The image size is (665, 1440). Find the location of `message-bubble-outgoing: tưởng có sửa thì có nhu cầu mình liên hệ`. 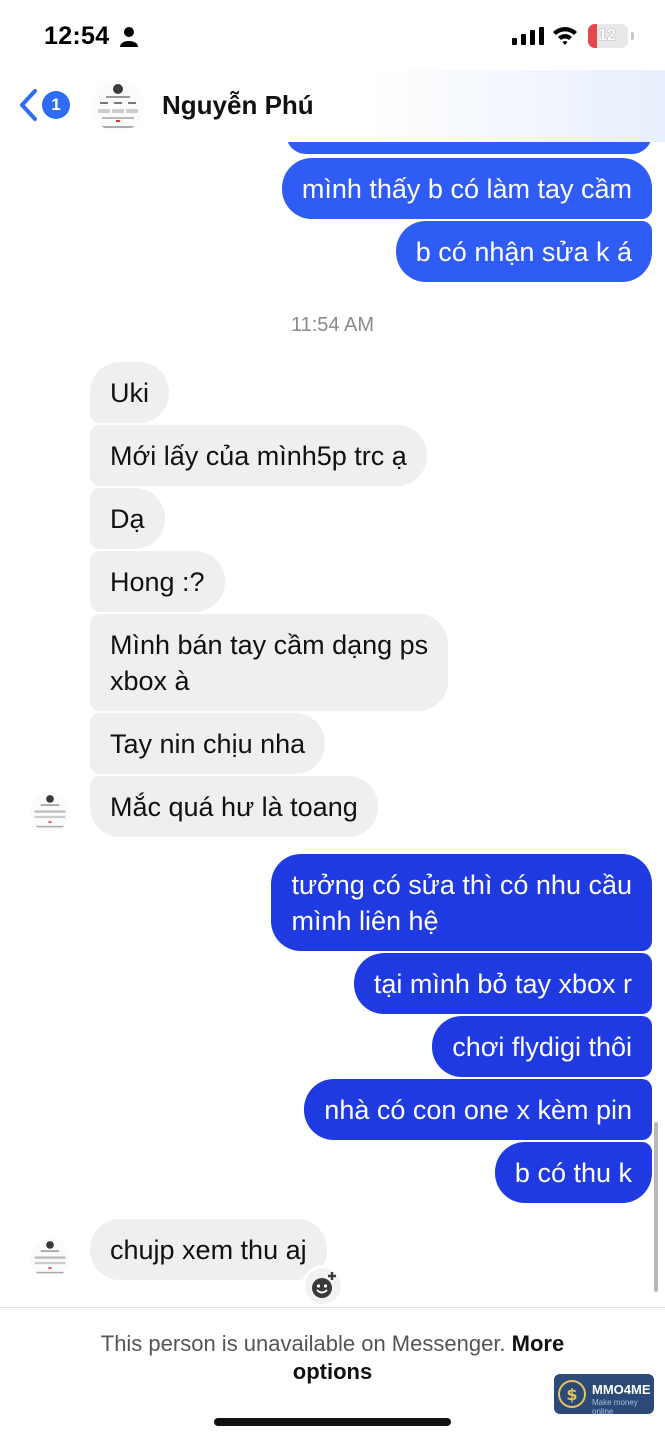

message-bubble-outgoing: tưởng có sửa thì có nhu cầu mình liên hệ is located at coordinates (461, 902).